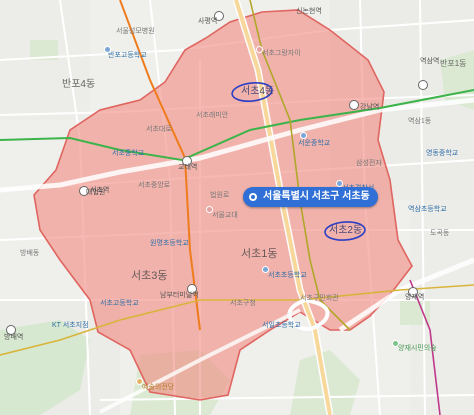 This screenshot has width=474, height=415. Describe the element at coordinates (14, 337) in the screenshot. I see `station-label-bangbae: 방배역` at that location.